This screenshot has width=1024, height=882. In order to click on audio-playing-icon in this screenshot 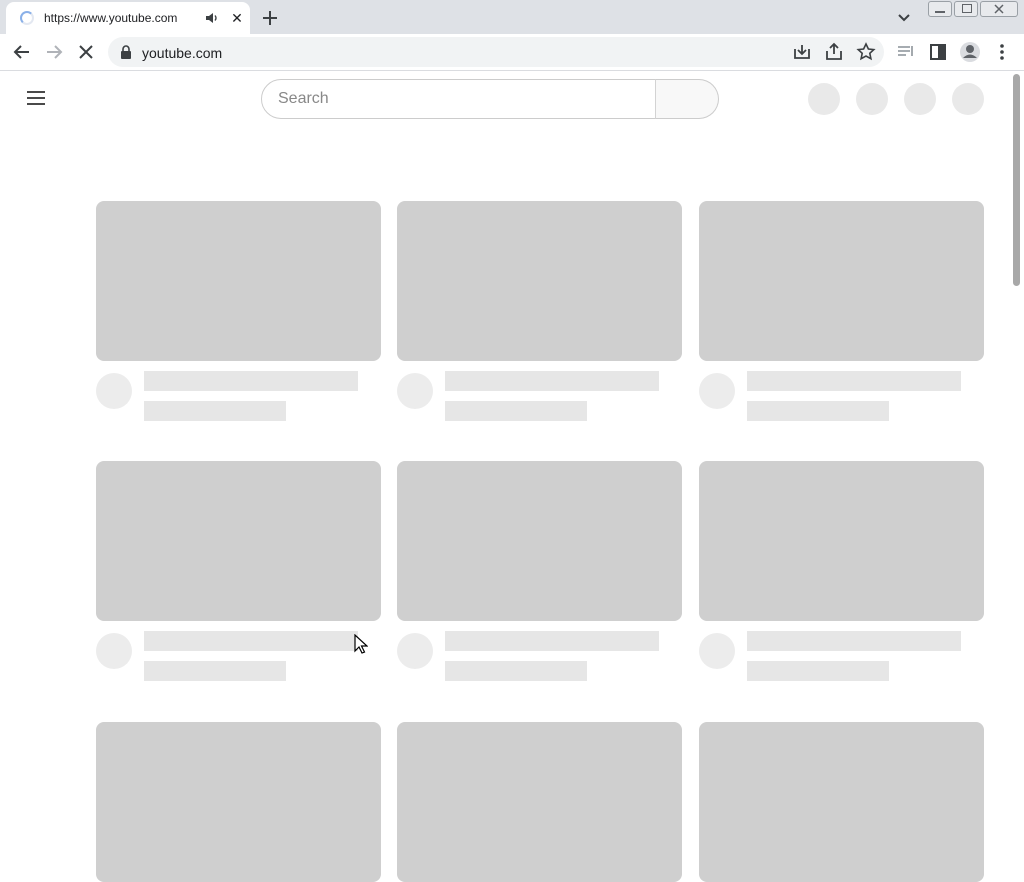, I will do `click(212, 18)`.